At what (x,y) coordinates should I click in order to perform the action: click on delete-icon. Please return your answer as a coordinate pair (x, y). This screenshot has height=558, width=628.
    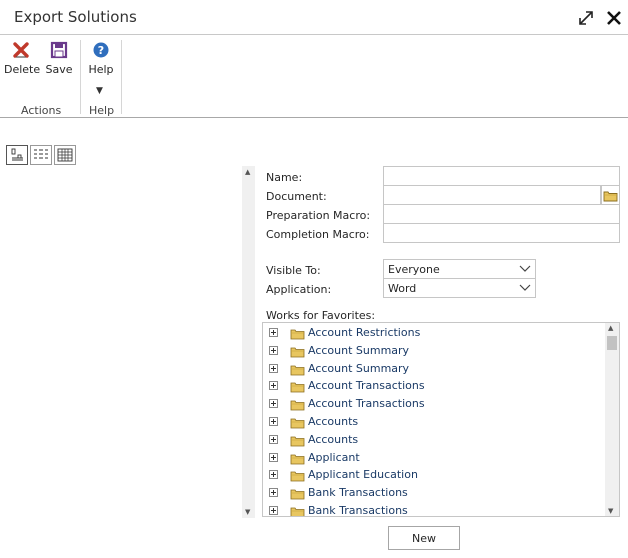
    Looking at the image, I should click on (21, 50).